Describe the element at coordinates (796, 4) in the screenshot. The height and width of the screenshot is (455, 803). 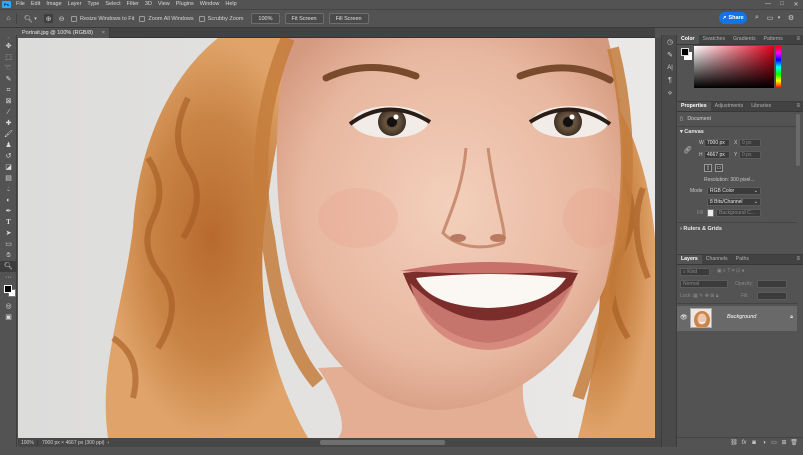
I see `close-window-button: ✕` at that location.